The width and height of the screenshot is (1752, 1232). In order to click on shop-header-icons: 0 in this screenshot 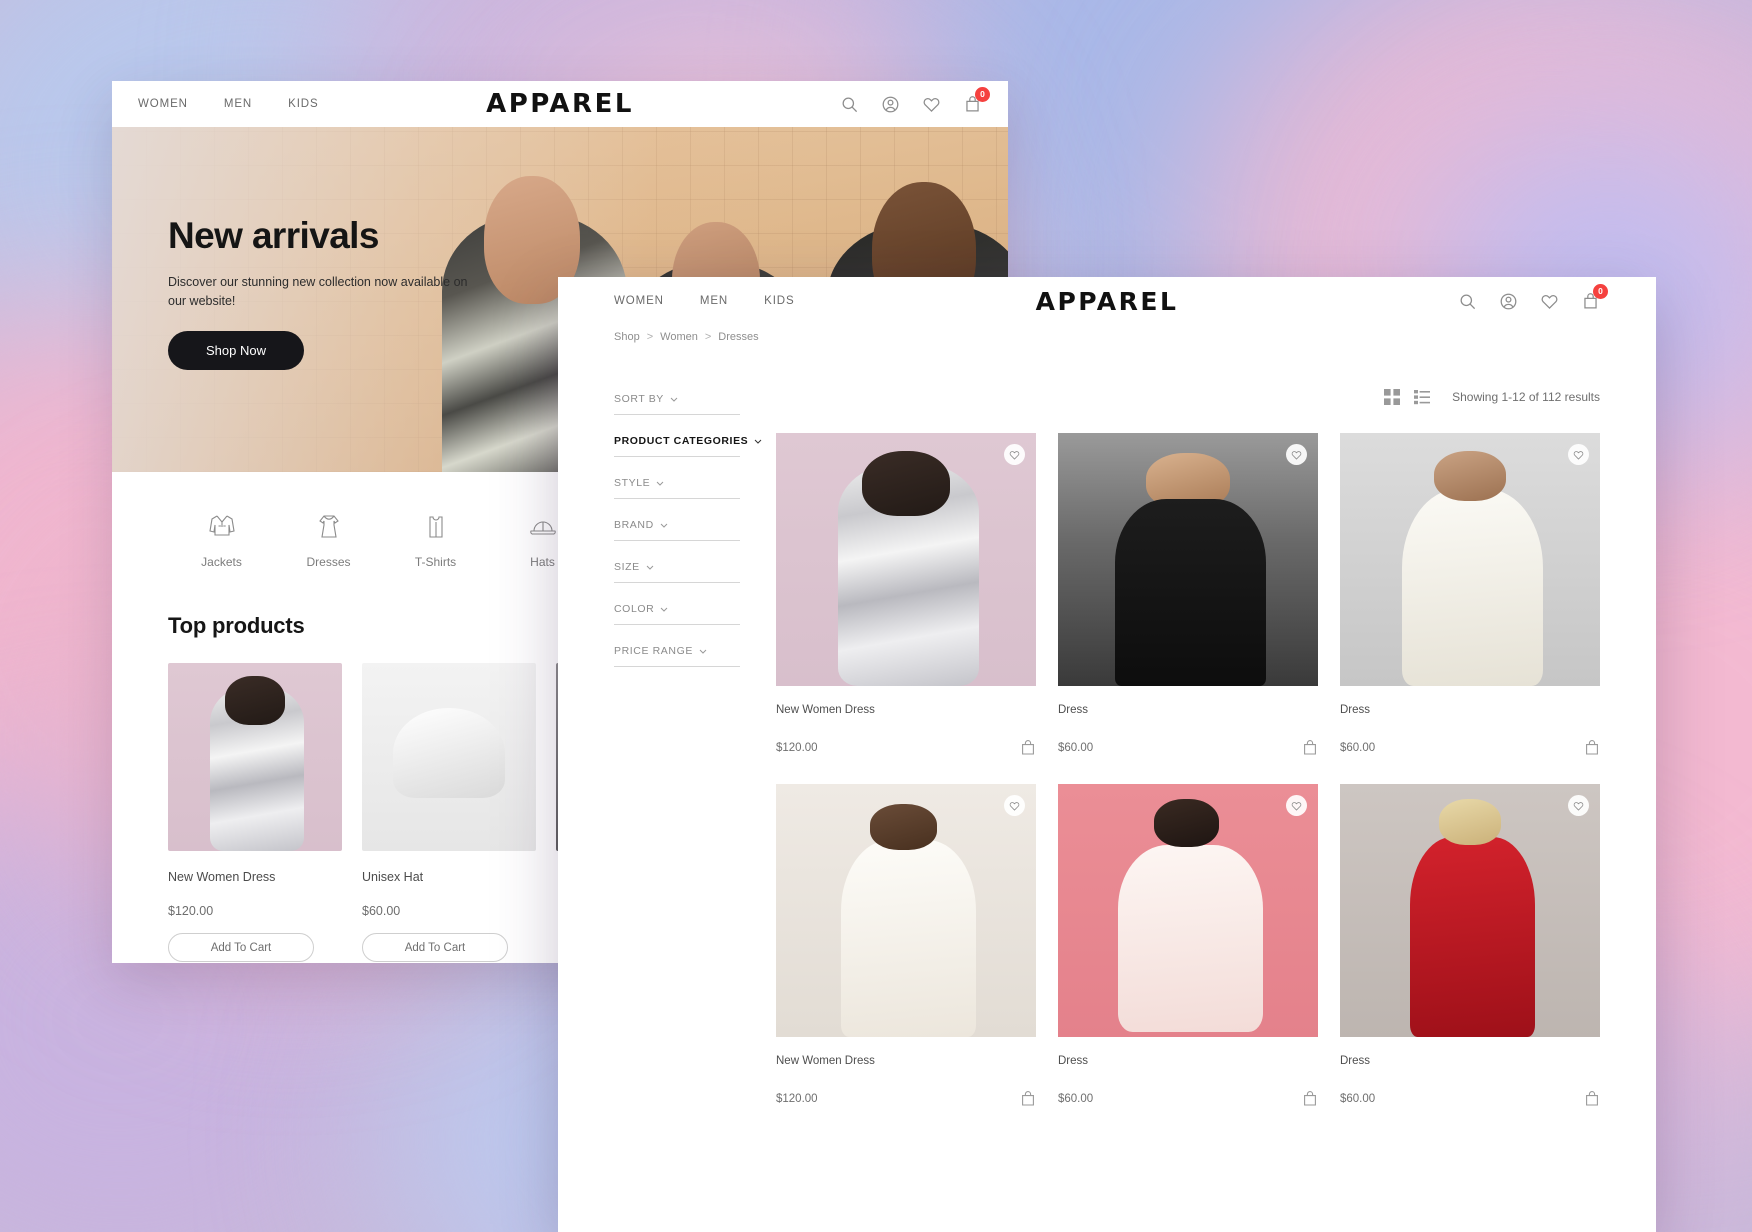, I will do `click(1533, 297)`.